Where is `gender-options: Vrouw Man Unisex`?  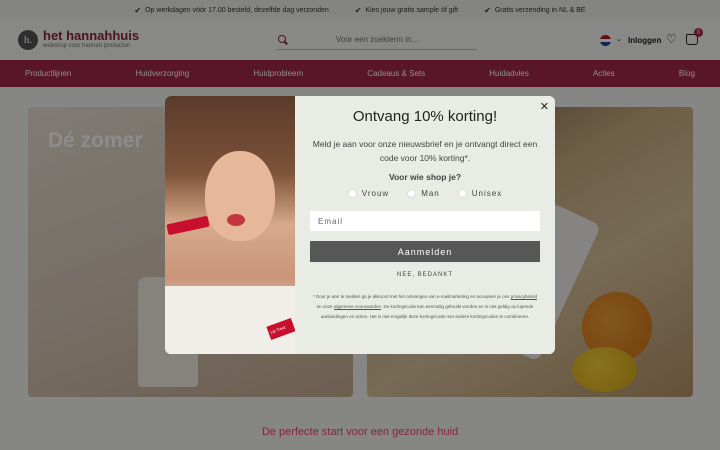
gender-options: Vrouw Man Unisex is located at coordinates (425, 193).